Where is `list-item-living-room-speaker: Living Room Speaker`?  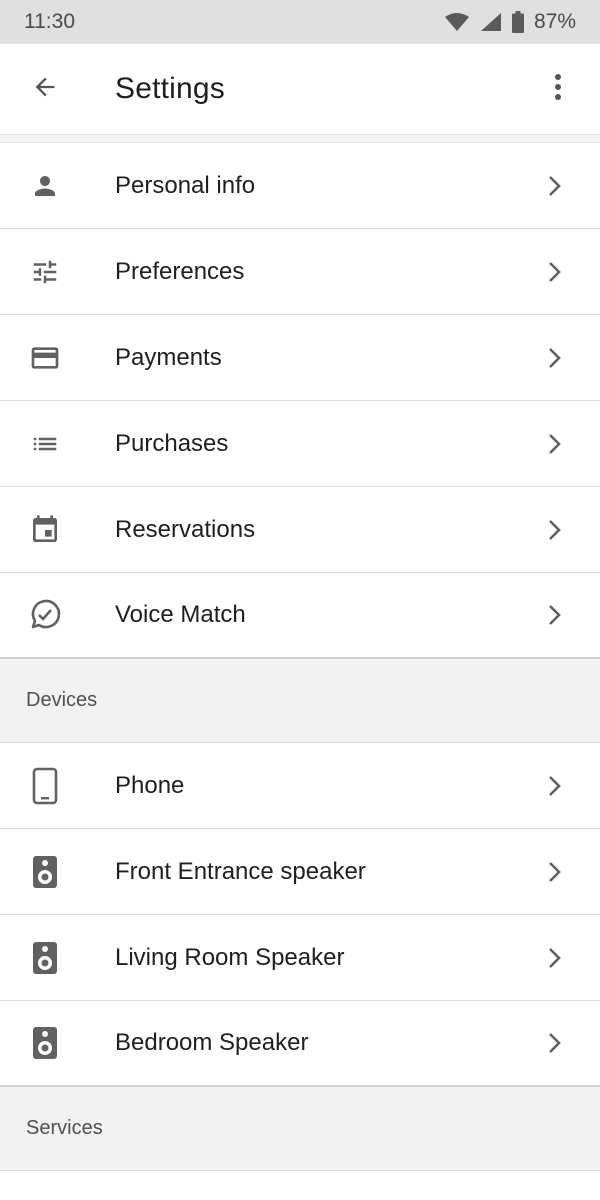
list-item-living-room-speaker: Living Room Speaker is located at coordinates (300, 958).